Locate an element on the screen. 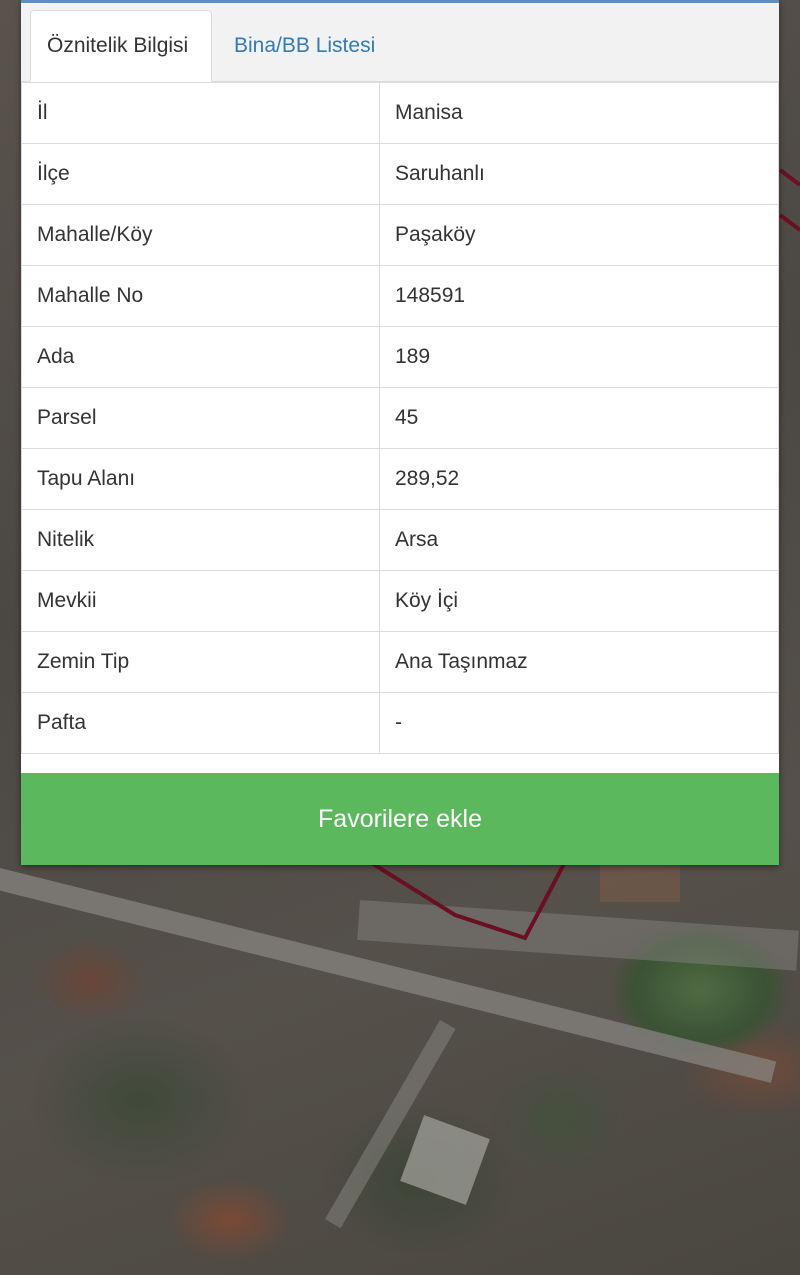 The height and width of the screenshot is (1275, 800). attribute-value: 45 is located at coordinates (579, 418).